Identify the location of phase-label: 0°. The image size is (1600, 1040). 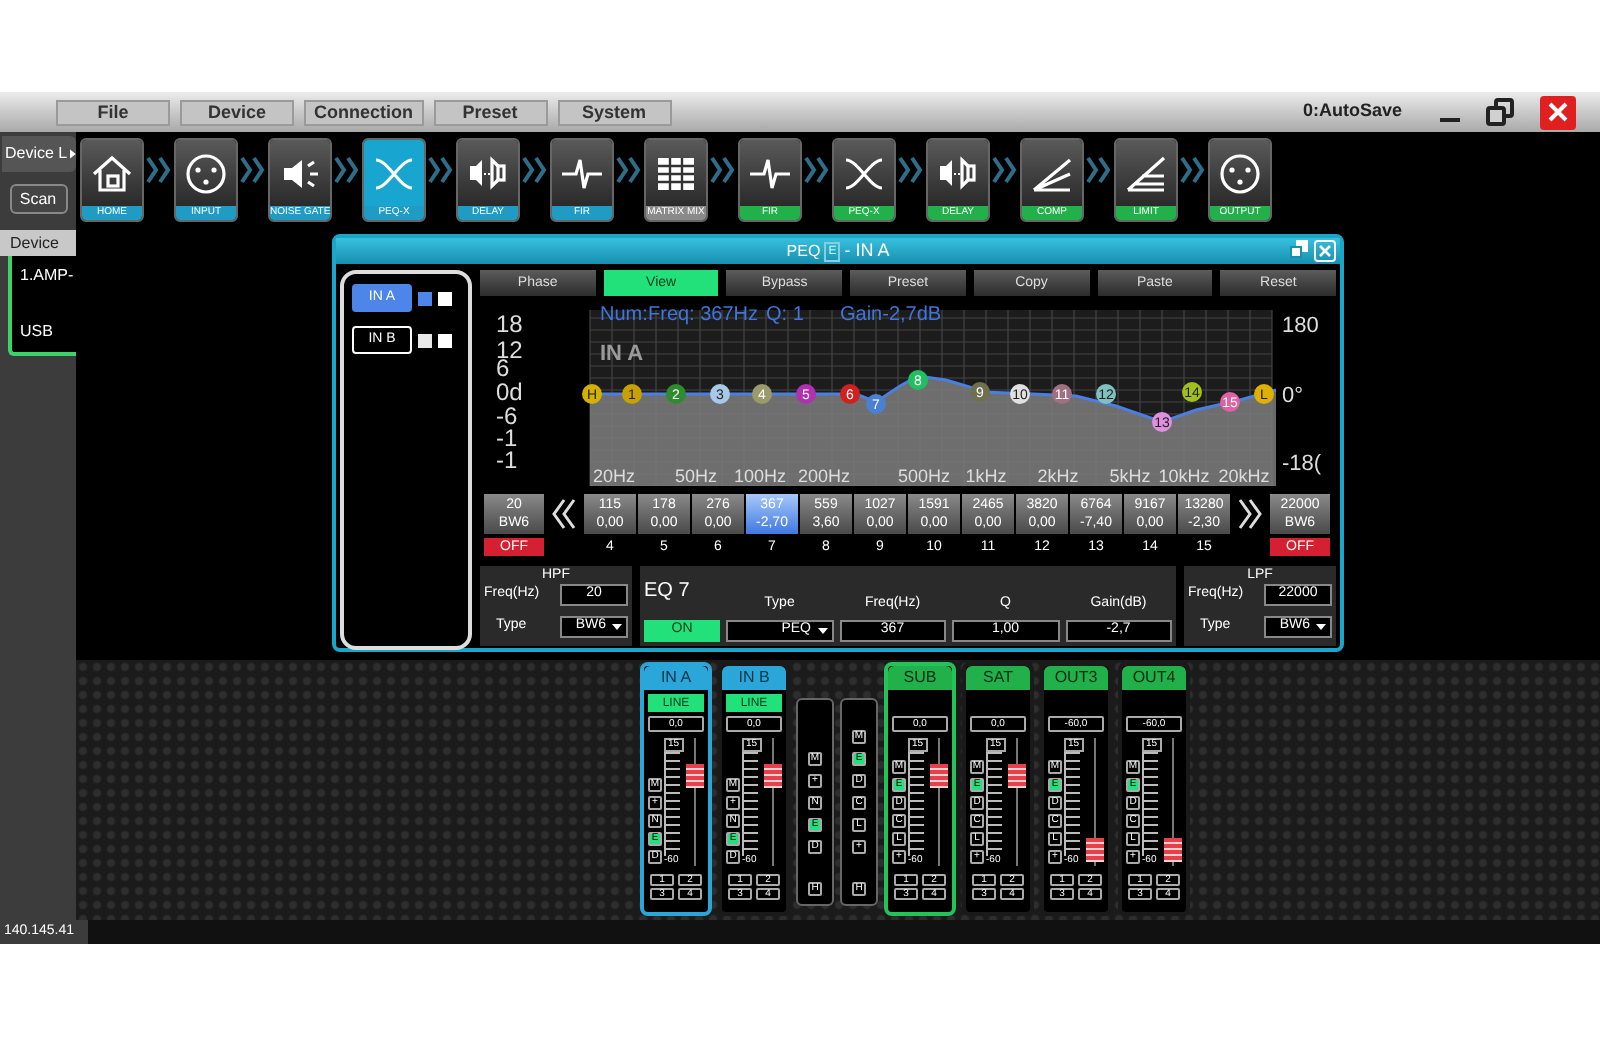
(1293, 396).